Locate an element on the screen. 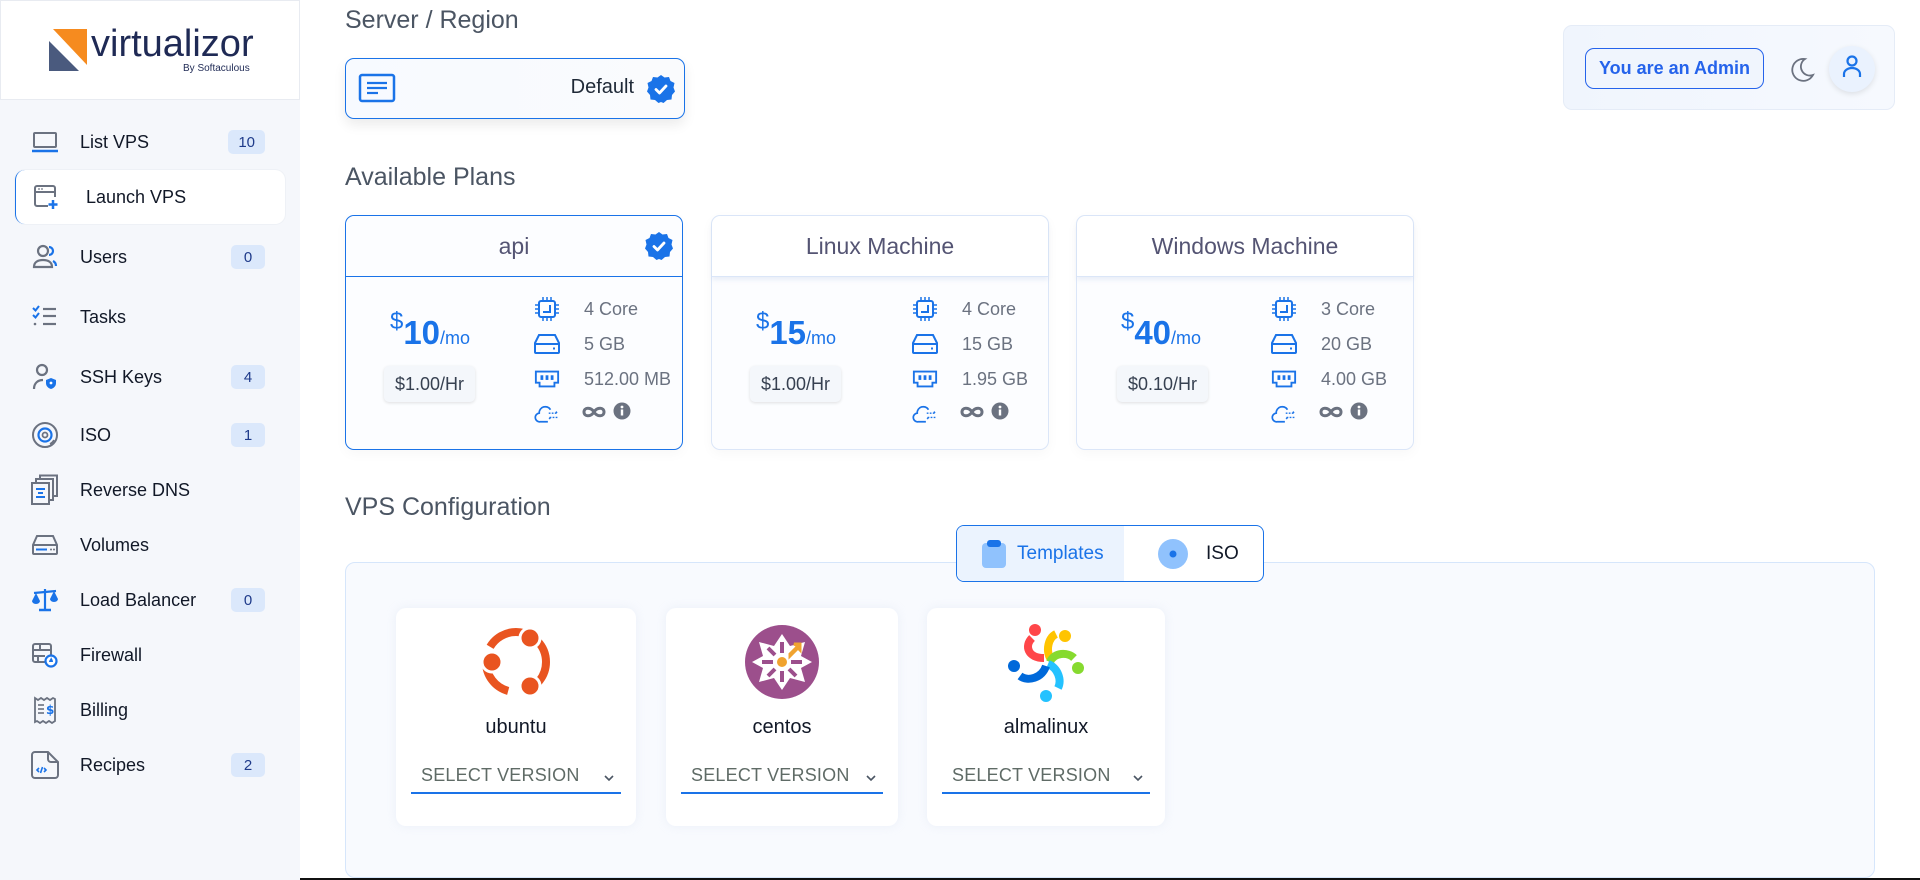  sidebar-item-iso: ISO 1 is located at coordinates (150, 435).